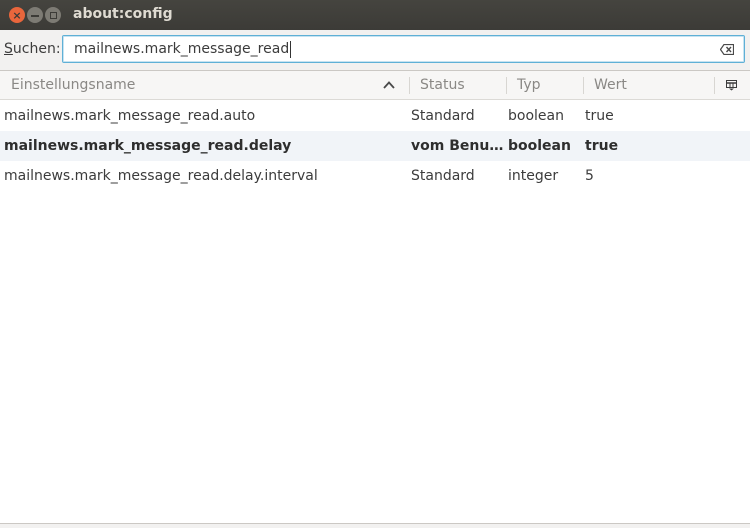 The image size is (750, 528). What do you see at coordinates (375, 85) in the screenshot?
I see `table-header: Einstellungsname Status Typ Wert` at bounding box center [375, 85].